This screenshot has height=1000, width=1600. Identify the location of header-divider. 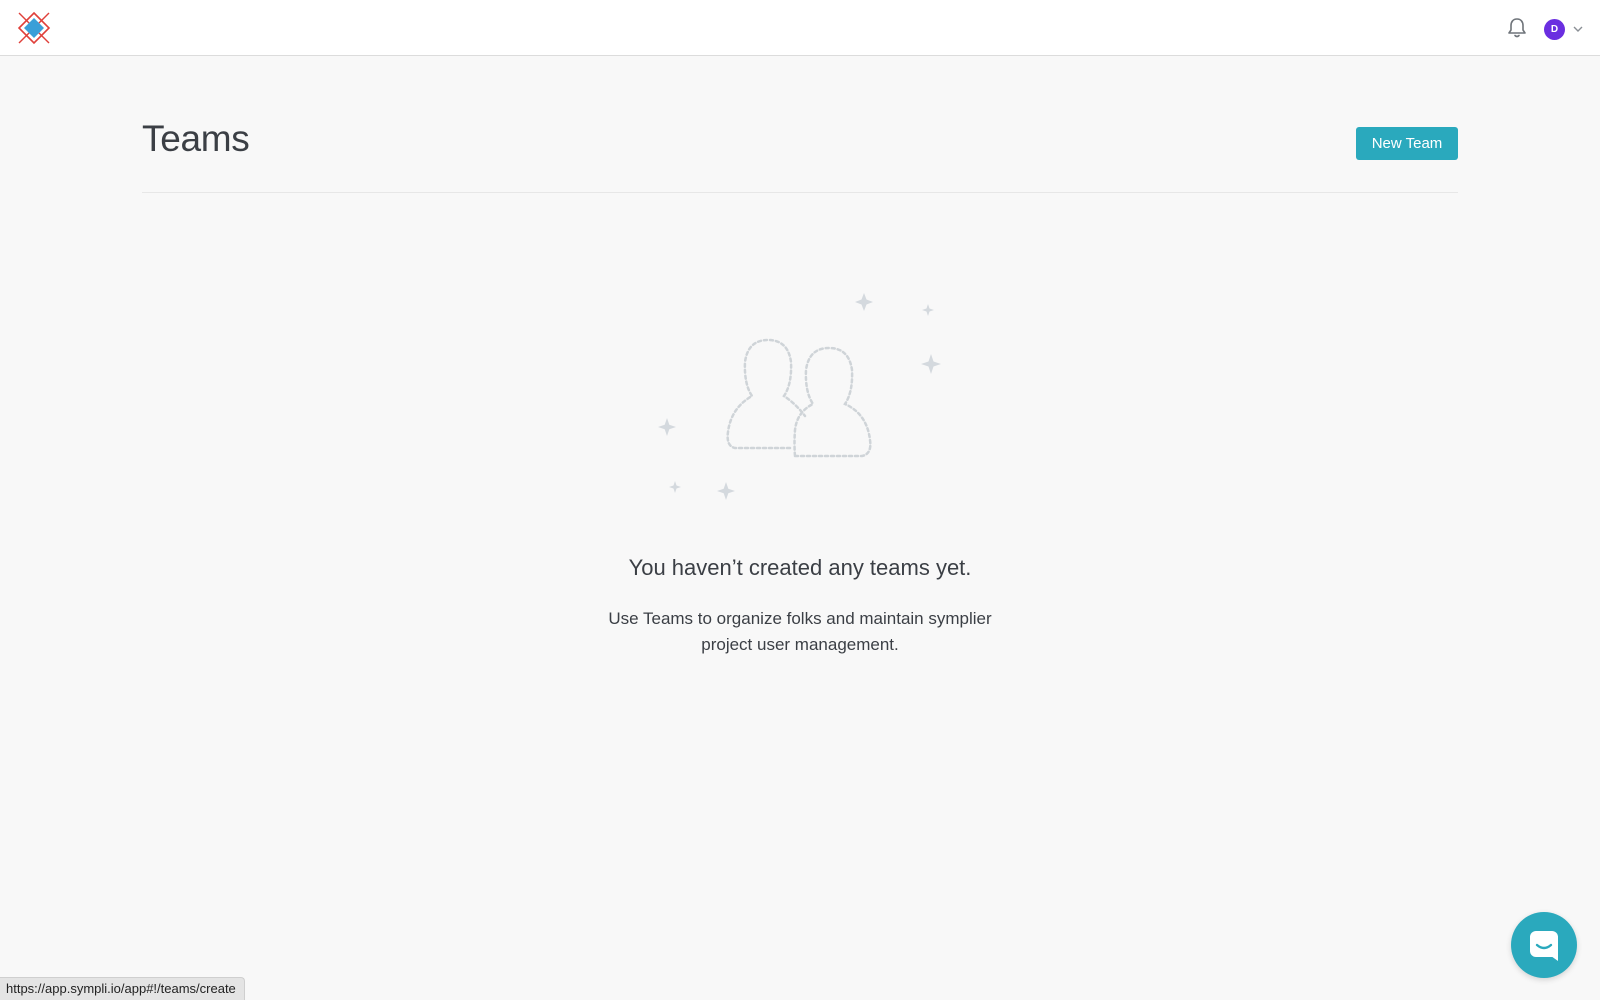
(800, 192).